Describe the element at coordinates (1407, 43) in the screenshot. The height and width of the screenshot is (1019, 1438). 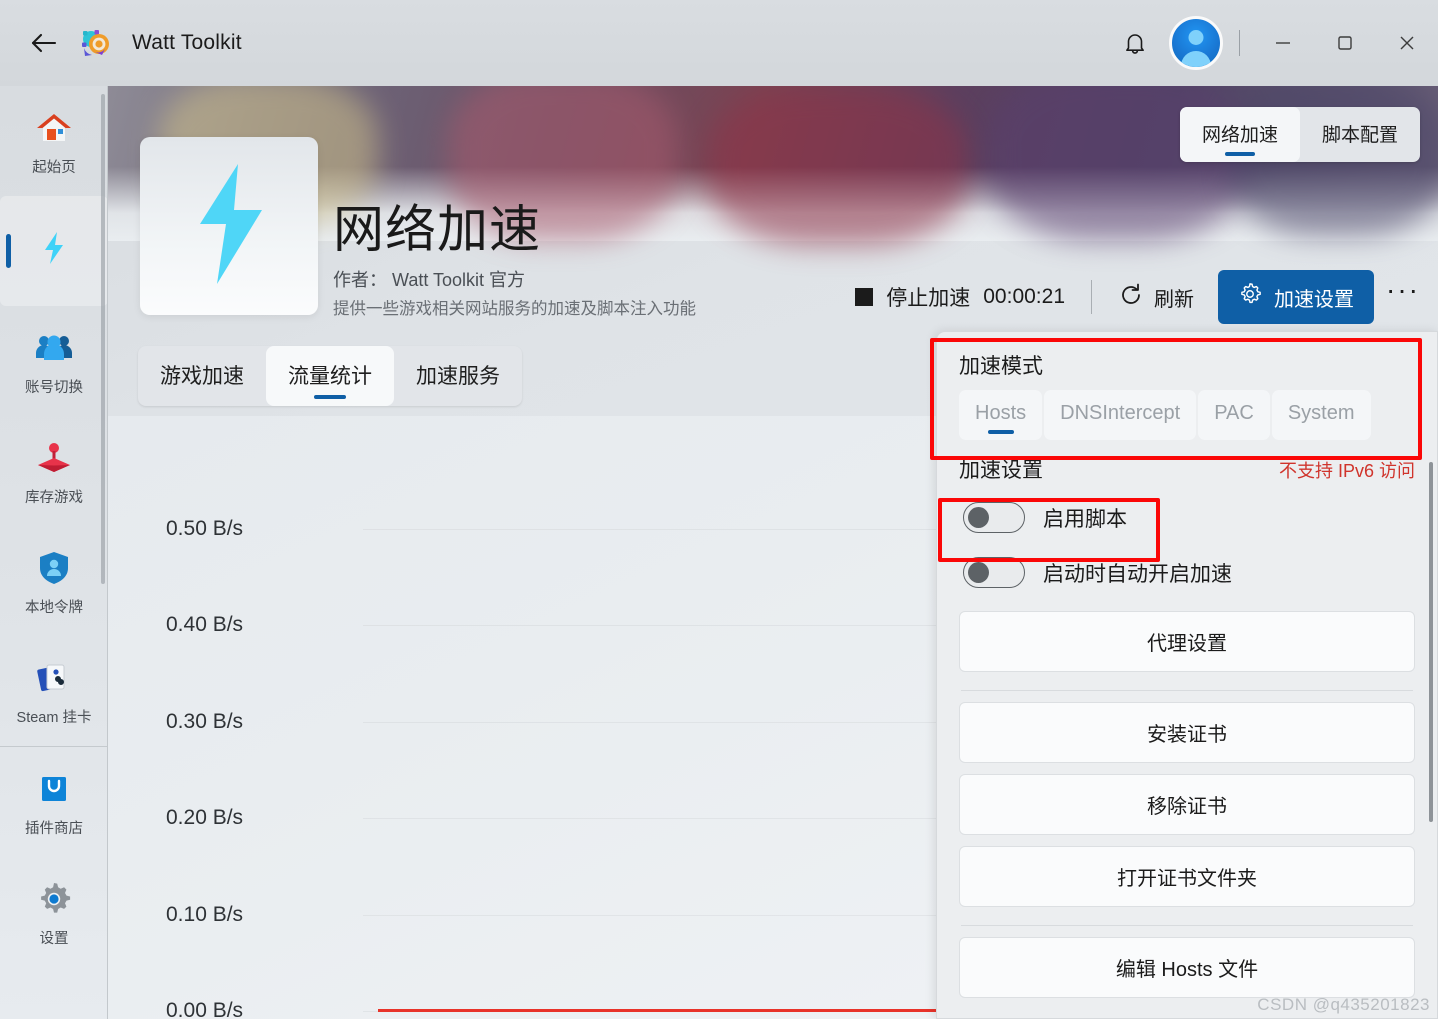
I see `close-button` at that location.